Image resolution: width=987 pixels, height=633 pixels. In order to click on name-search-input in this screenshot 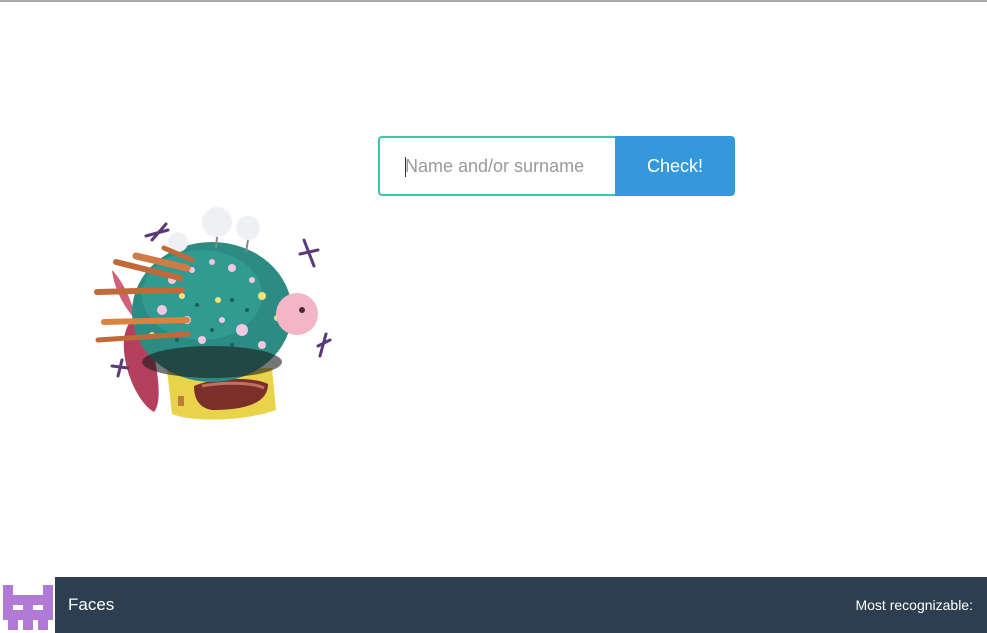, I will do `click(496, 166)`.